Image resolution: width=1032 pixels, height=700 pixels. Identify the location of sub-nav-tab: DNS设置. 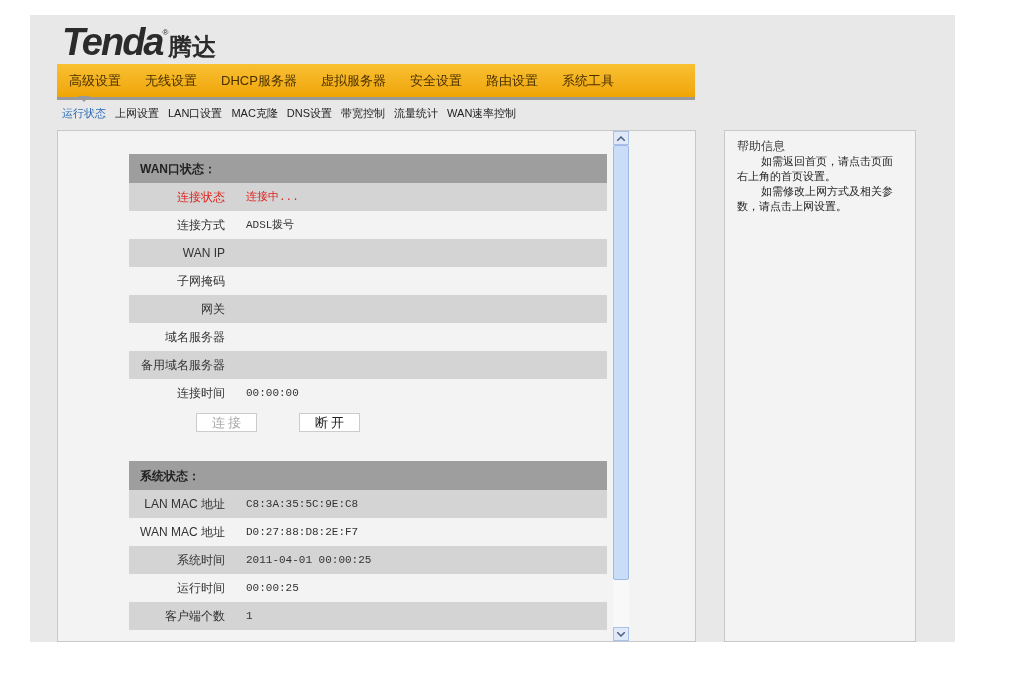
(309, 109).